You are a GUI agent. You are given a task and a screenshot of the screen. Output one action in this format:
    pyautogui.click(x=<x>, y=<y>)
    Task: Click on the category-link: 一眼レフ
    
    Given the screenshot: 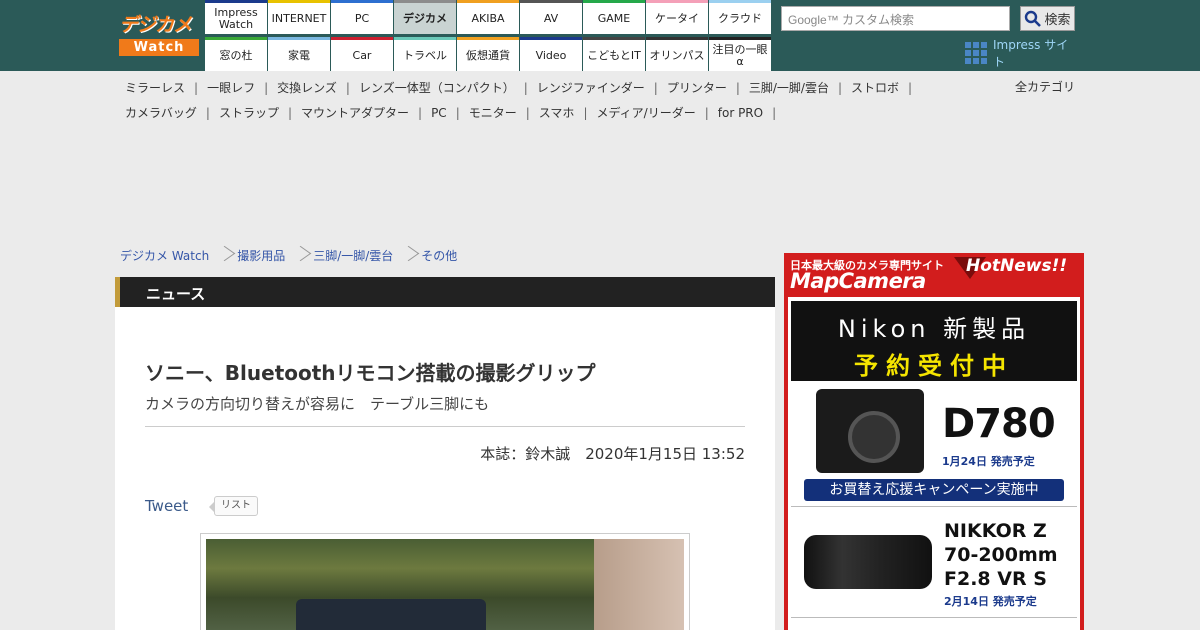 What is the action you would take?
    pyautogui.click(x=231, y=88)
    